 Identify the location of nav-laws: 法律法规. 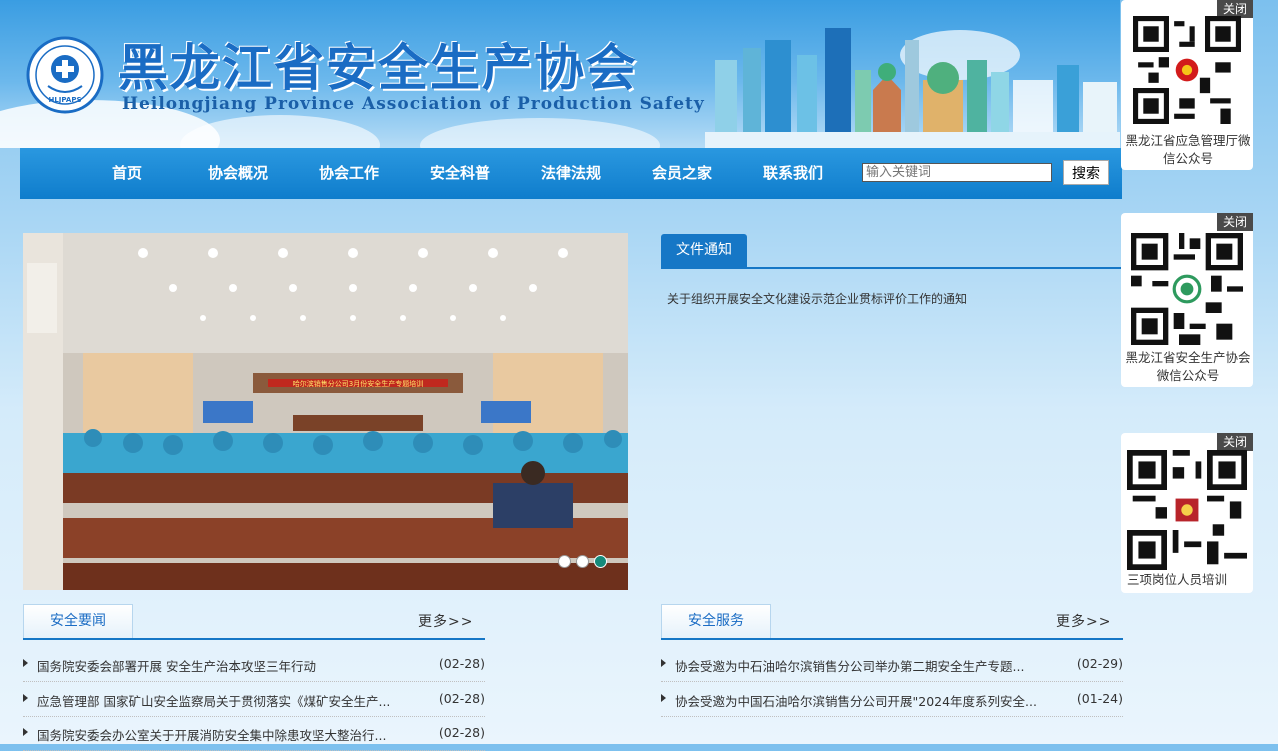
(571, 173).